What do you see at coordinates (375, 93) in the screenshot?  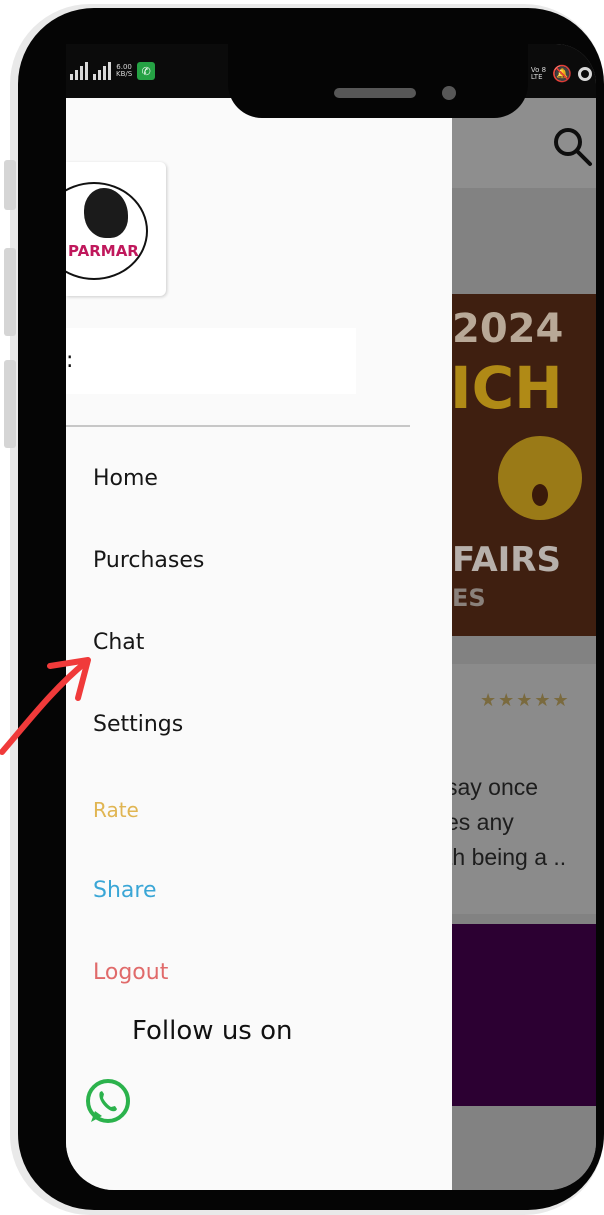 I see `phone-speaker` at bounding box center [375, 93].